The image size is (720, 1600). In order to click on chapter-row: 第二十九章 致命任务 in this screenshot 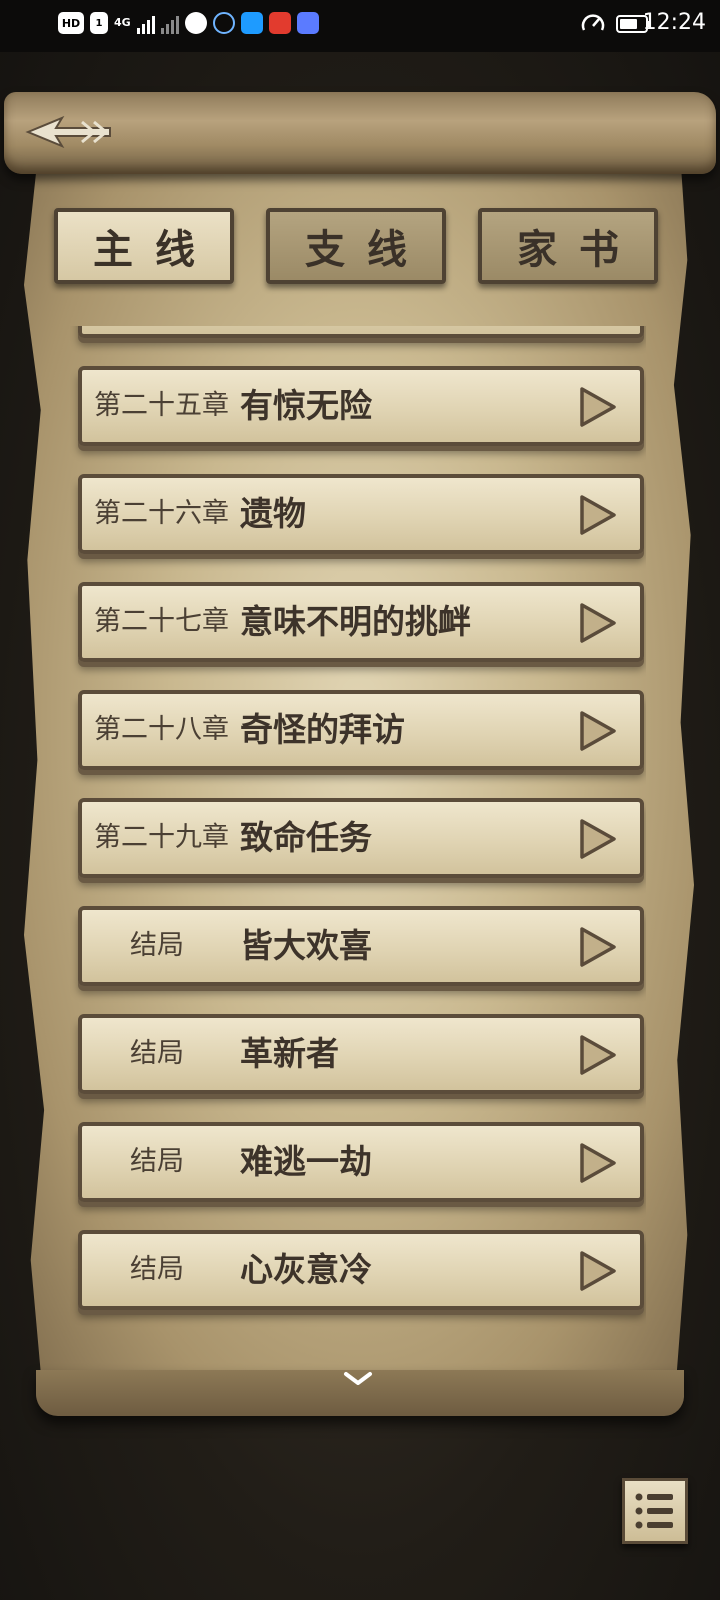, I will do `click(361, 838)`.